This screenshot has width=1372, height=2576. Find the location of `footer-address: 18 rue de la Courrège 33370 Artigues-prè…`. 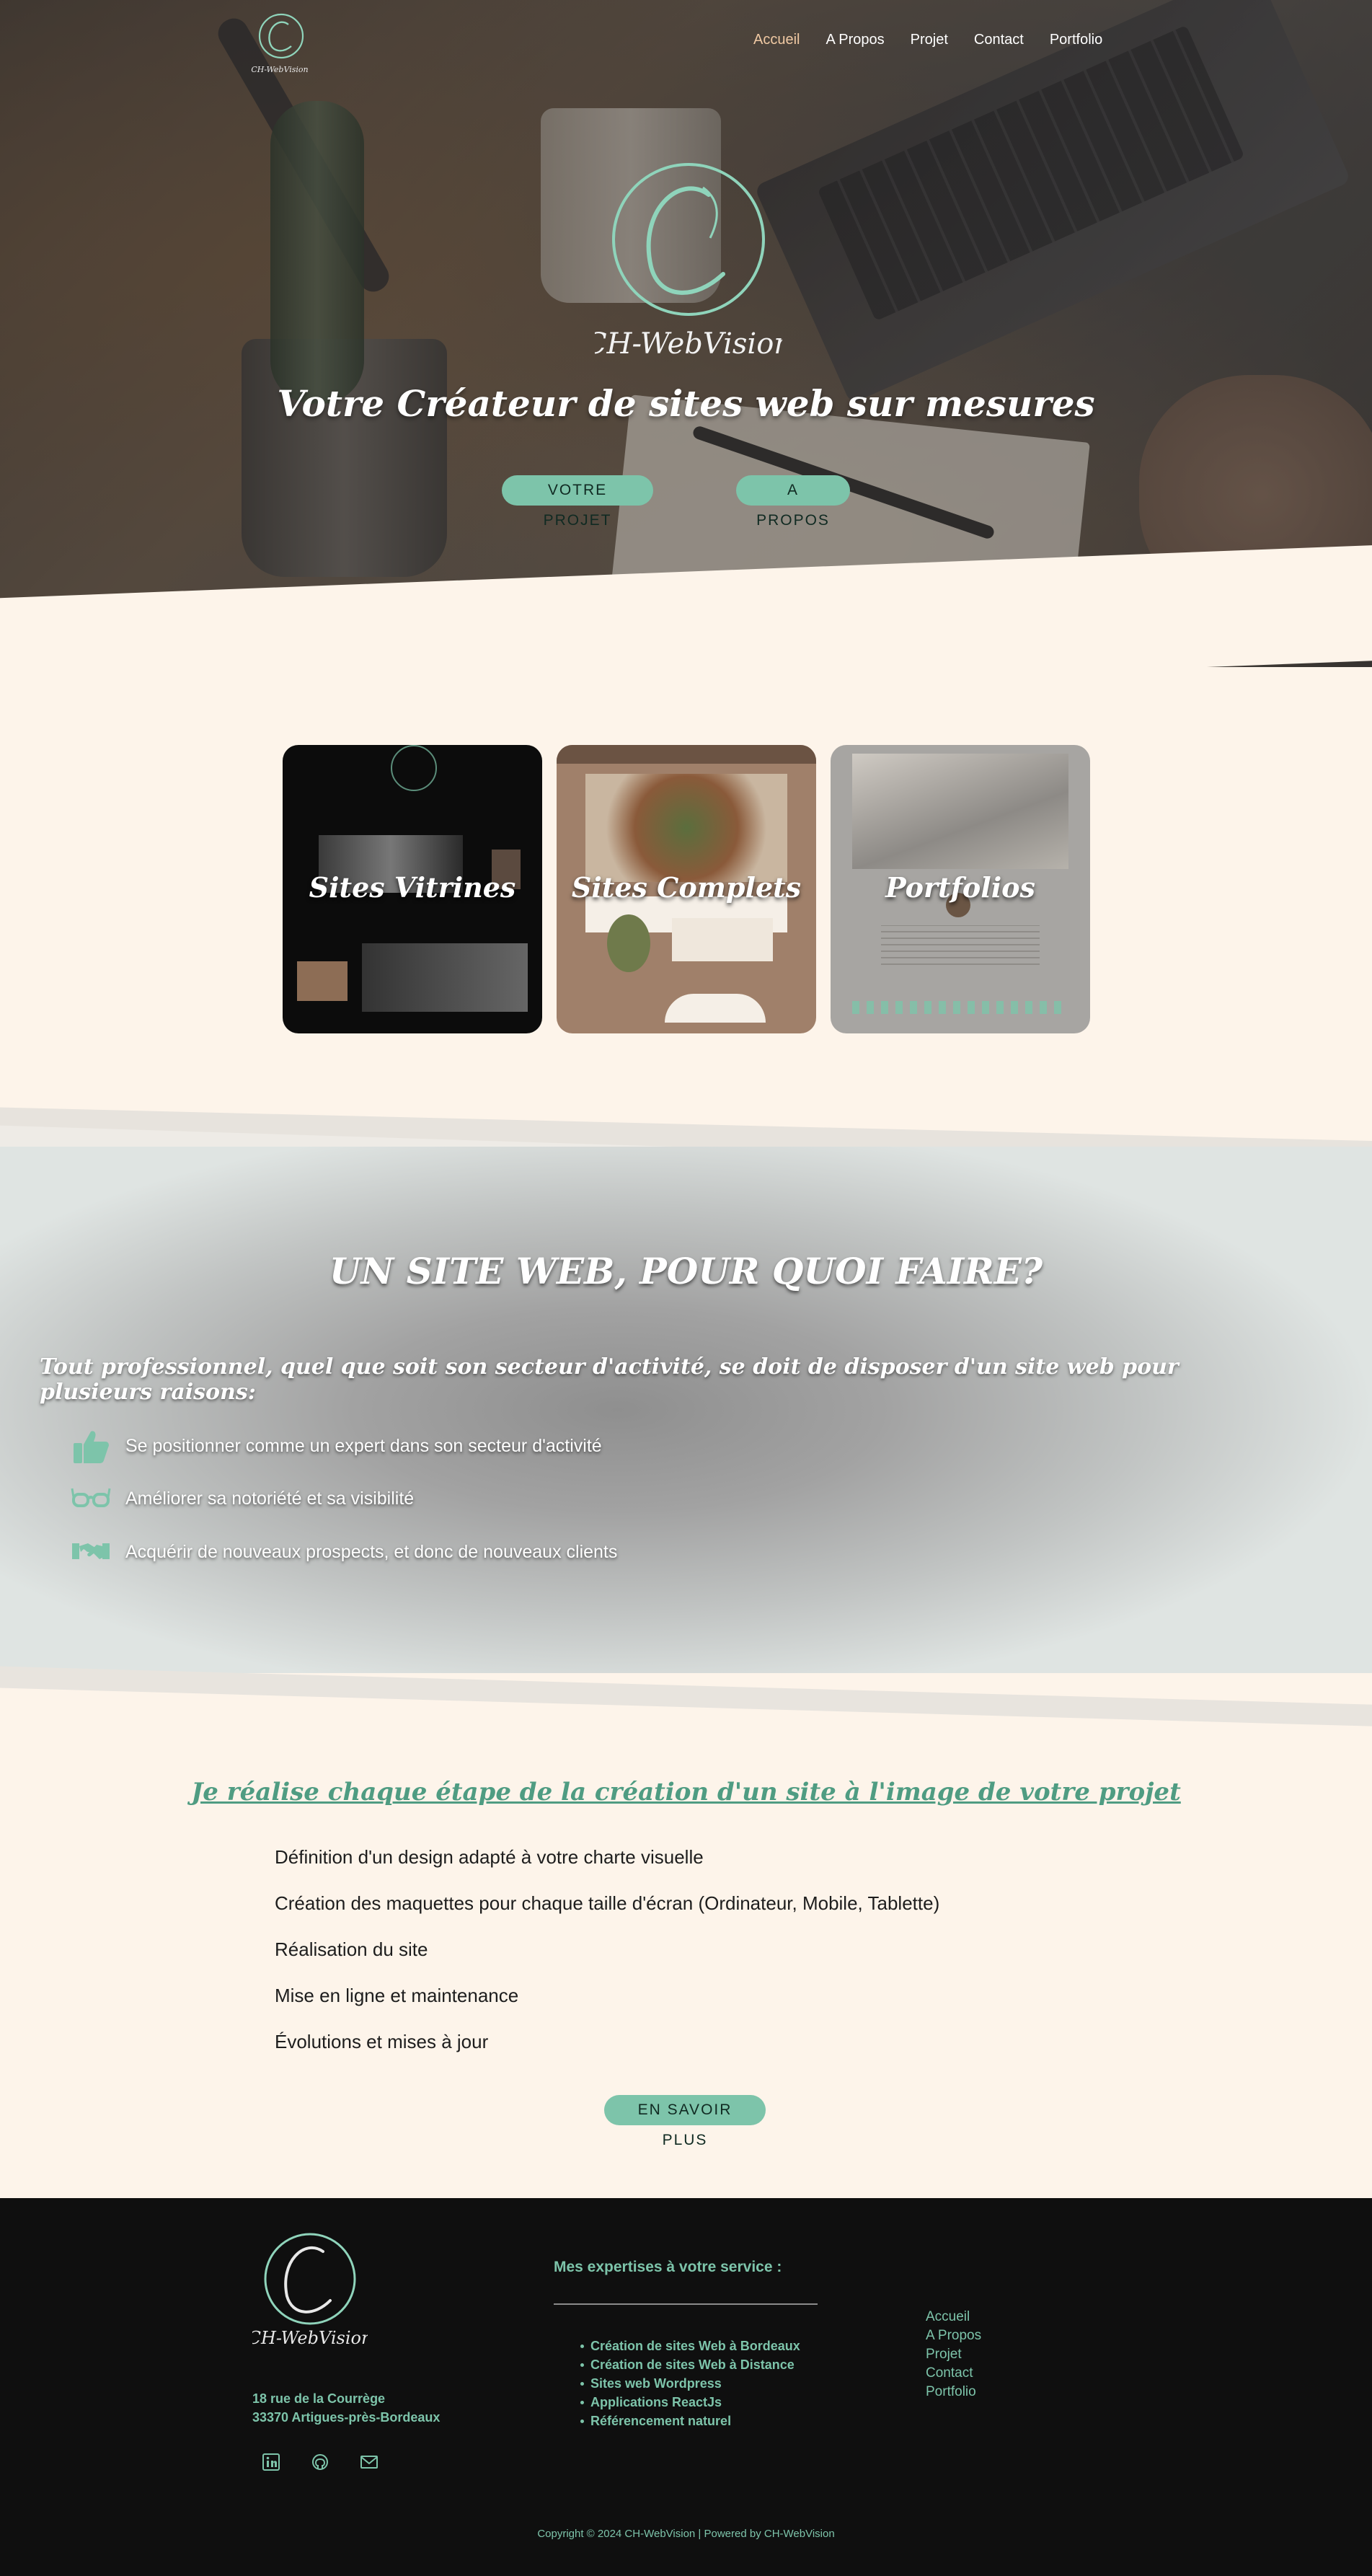

footer-address: 18 rue de la Courrège 33370 Artigues-prè… is located at coordinates (346, 2408).